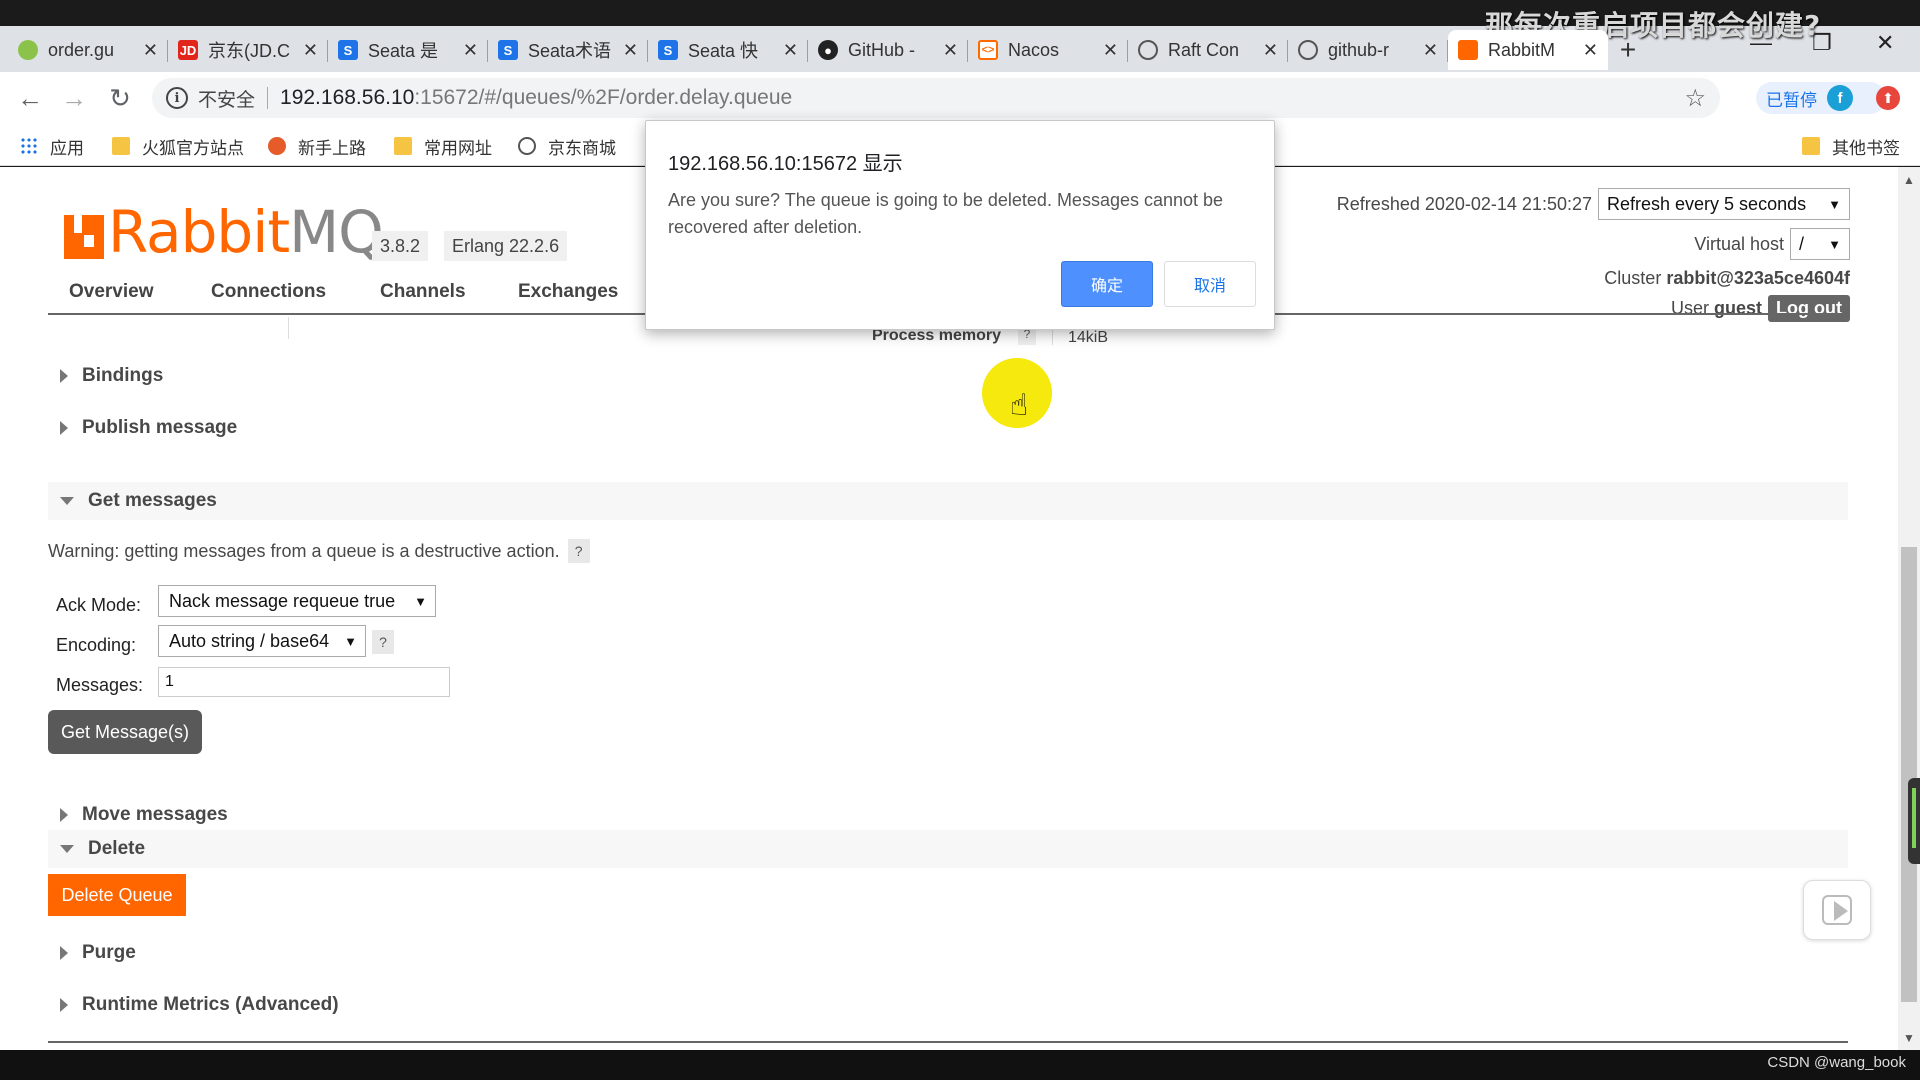  Describe the element at coordinates (1885, 48) in the screenshot. I see `close-window-icon: ✕` at that location.